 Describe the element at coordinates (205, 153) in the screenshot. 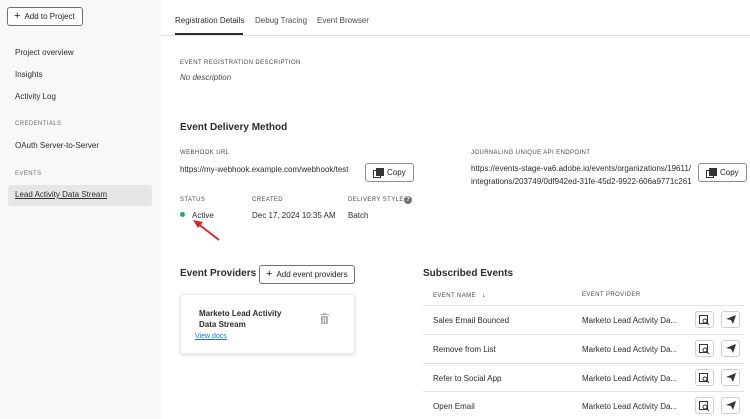

I see `webhook-url-label: WEBHOOK URL` at that location.